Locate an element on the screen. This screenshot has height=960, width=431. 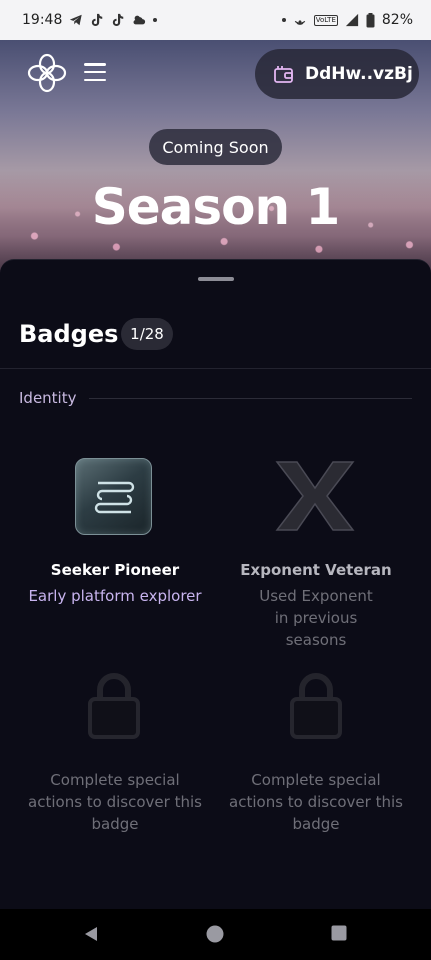
season-title: Season 1 is located at coordinates (216, 207).